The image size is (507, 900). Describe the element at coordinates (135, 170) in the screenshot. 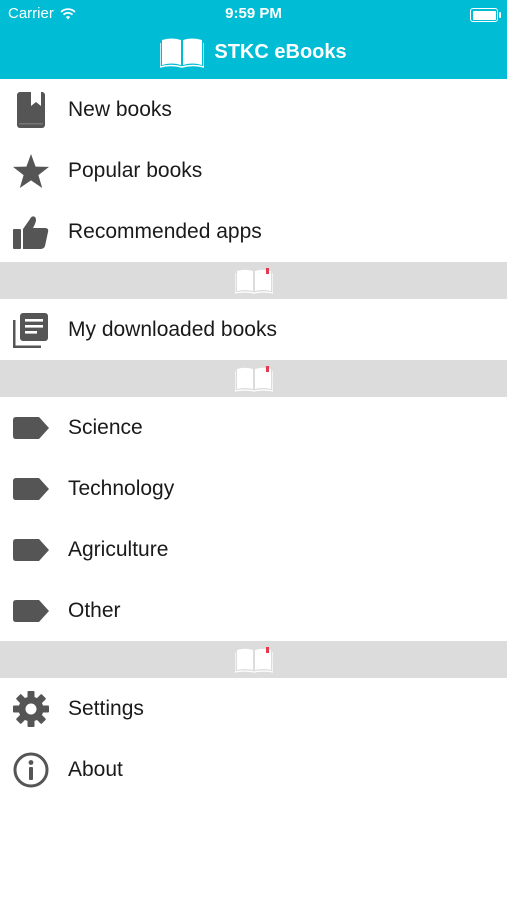

I see `menu-item-label: Popular books` at that location.